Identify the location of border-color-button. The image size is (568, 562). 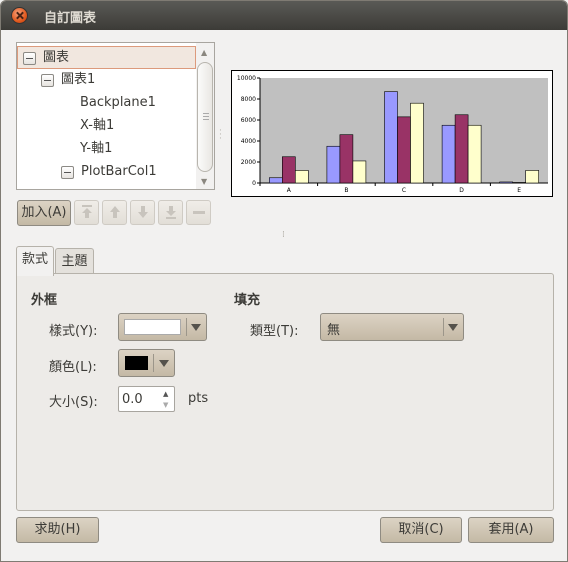
(146, 363).